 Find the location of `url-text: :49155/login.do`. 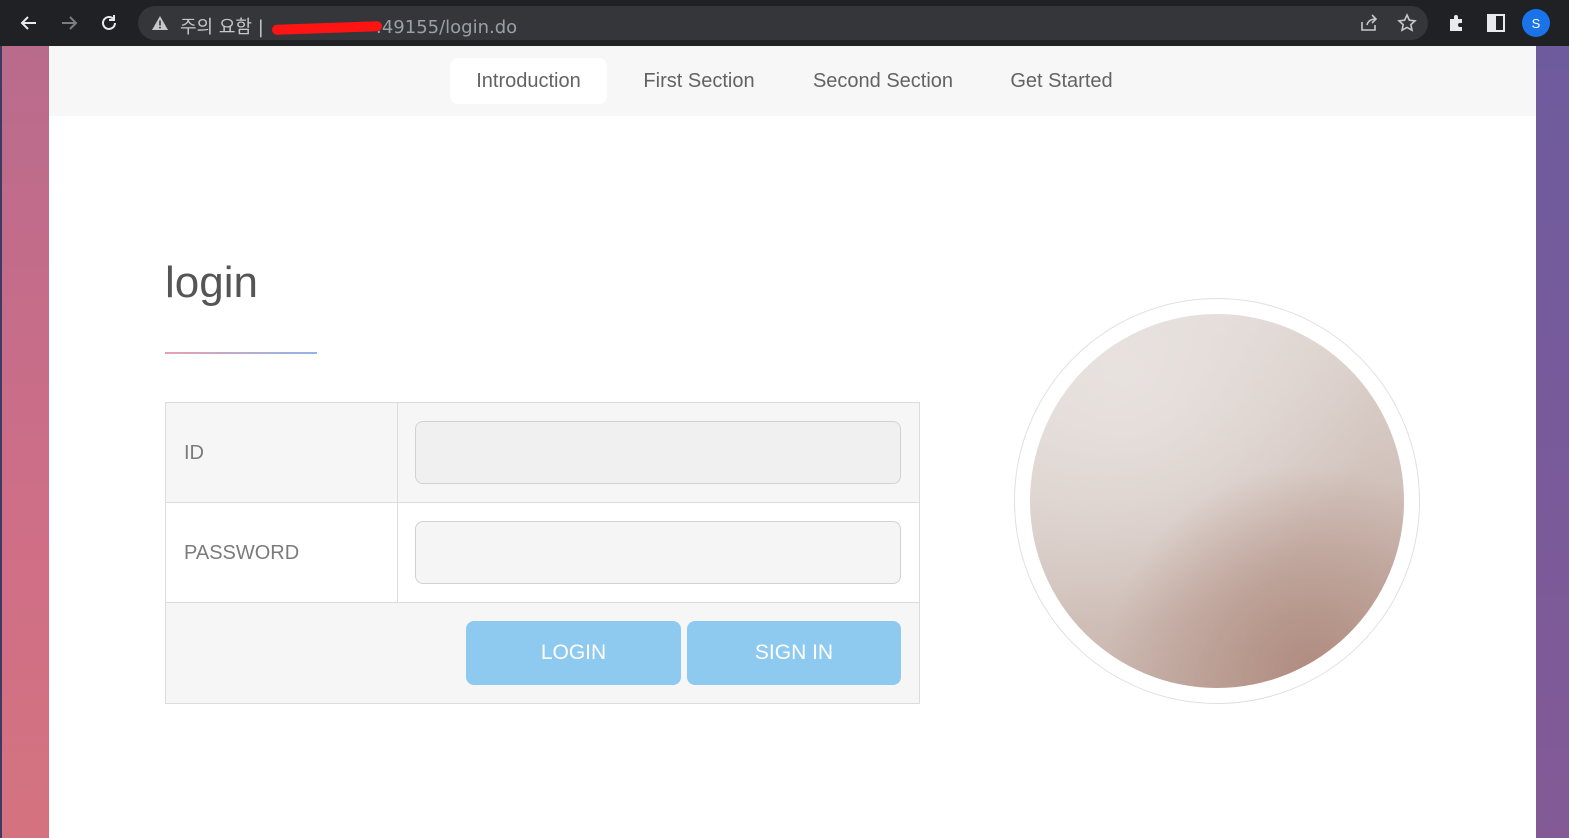

url-text: :49155/login.do is located at coordinates (446, 27).